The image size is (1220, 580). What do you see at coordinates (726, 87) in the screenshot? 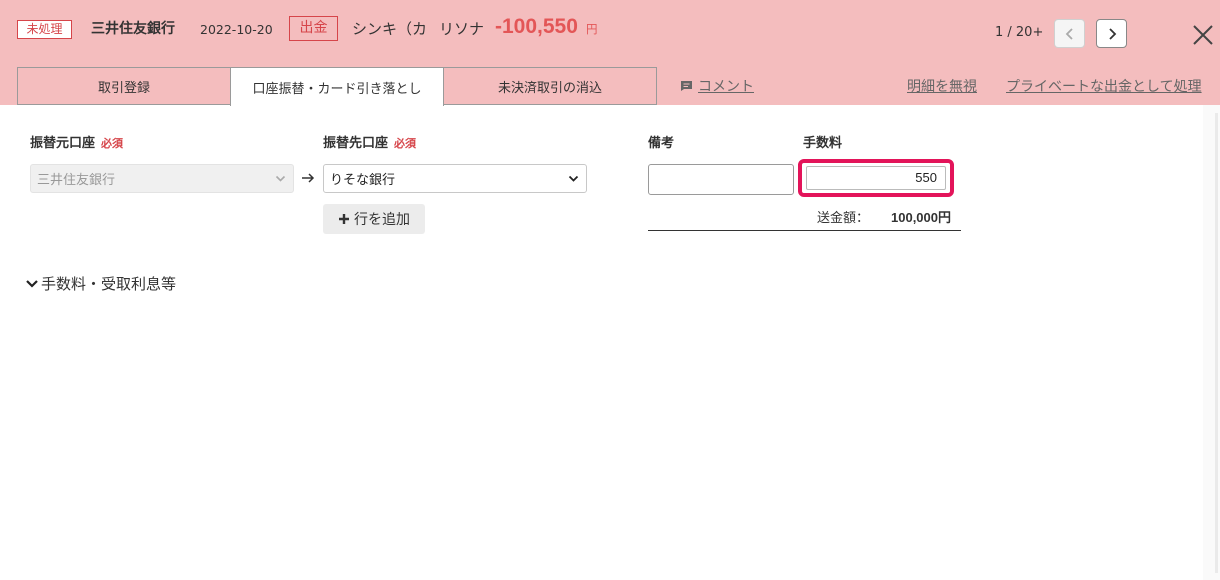
I see `comment-link-label: コメント` at bounding box center [726, 87].